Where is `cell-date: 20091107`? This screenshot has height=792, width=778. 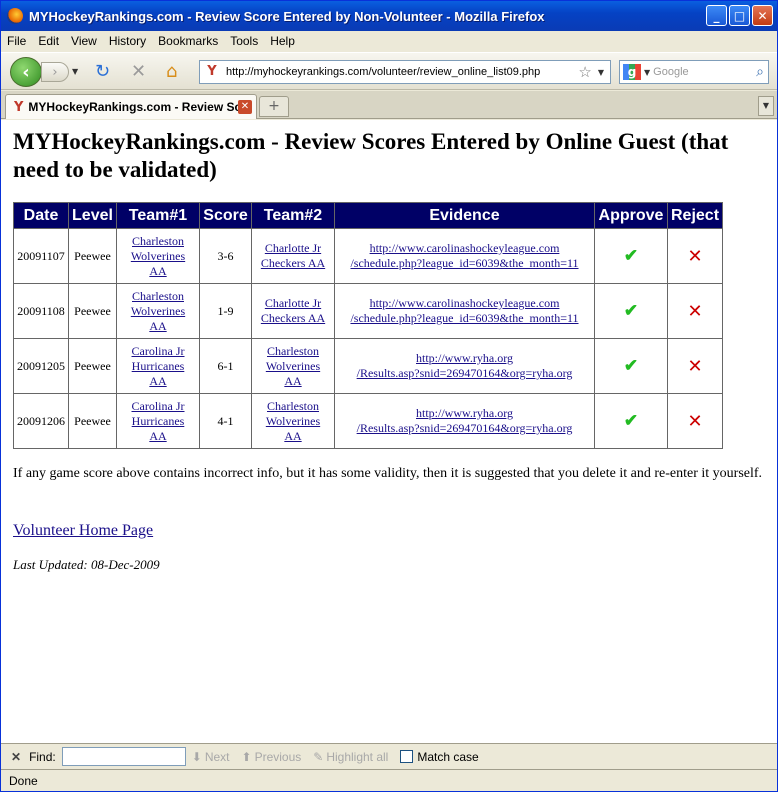 cell-date: 20091107 is located at coordinates (41, 256).